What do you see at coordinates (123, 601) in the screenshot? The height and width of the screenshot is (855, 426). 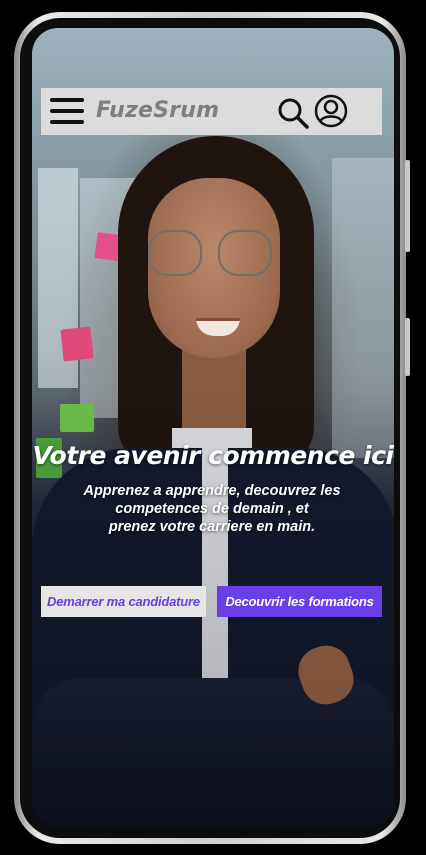 I see `start-application-button: Demarrer ma candidature` at bounding box center [123, 601].